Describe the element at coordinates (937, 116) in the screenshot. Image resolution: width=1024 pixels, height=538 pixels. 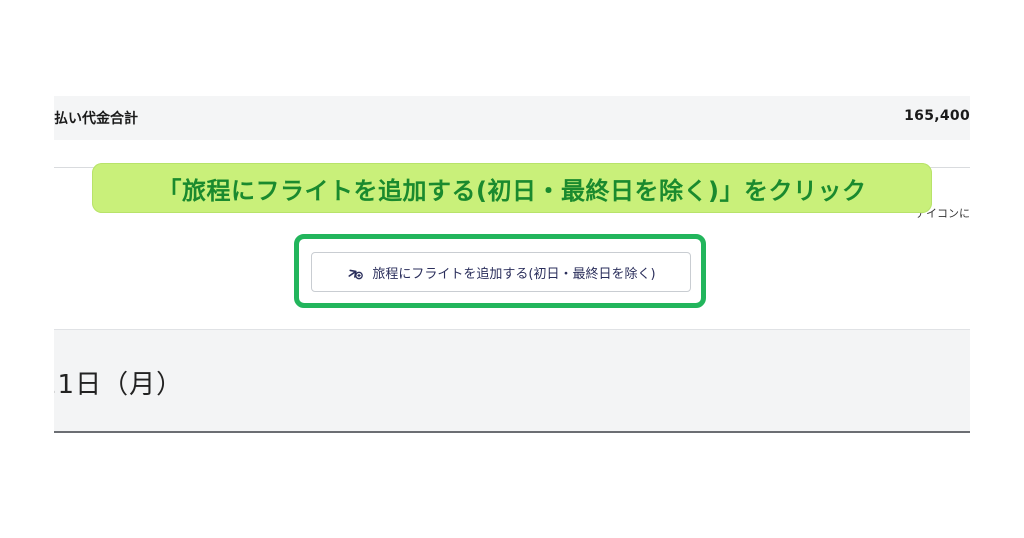
I see `payment-total-value: 165,400` at that location.